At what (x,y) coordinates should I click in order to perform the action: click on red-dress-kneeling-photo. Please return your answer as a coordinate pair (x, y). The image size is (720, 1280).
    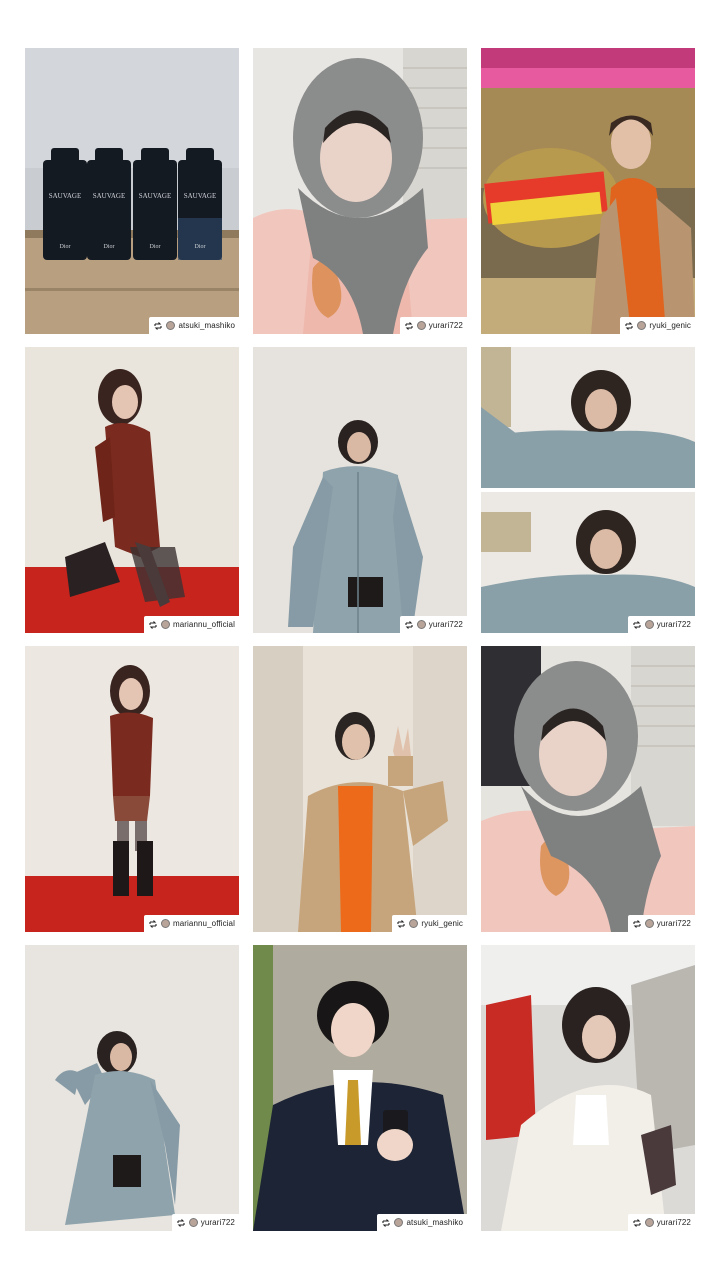
    Looking at the image, I should click on (132, 490).